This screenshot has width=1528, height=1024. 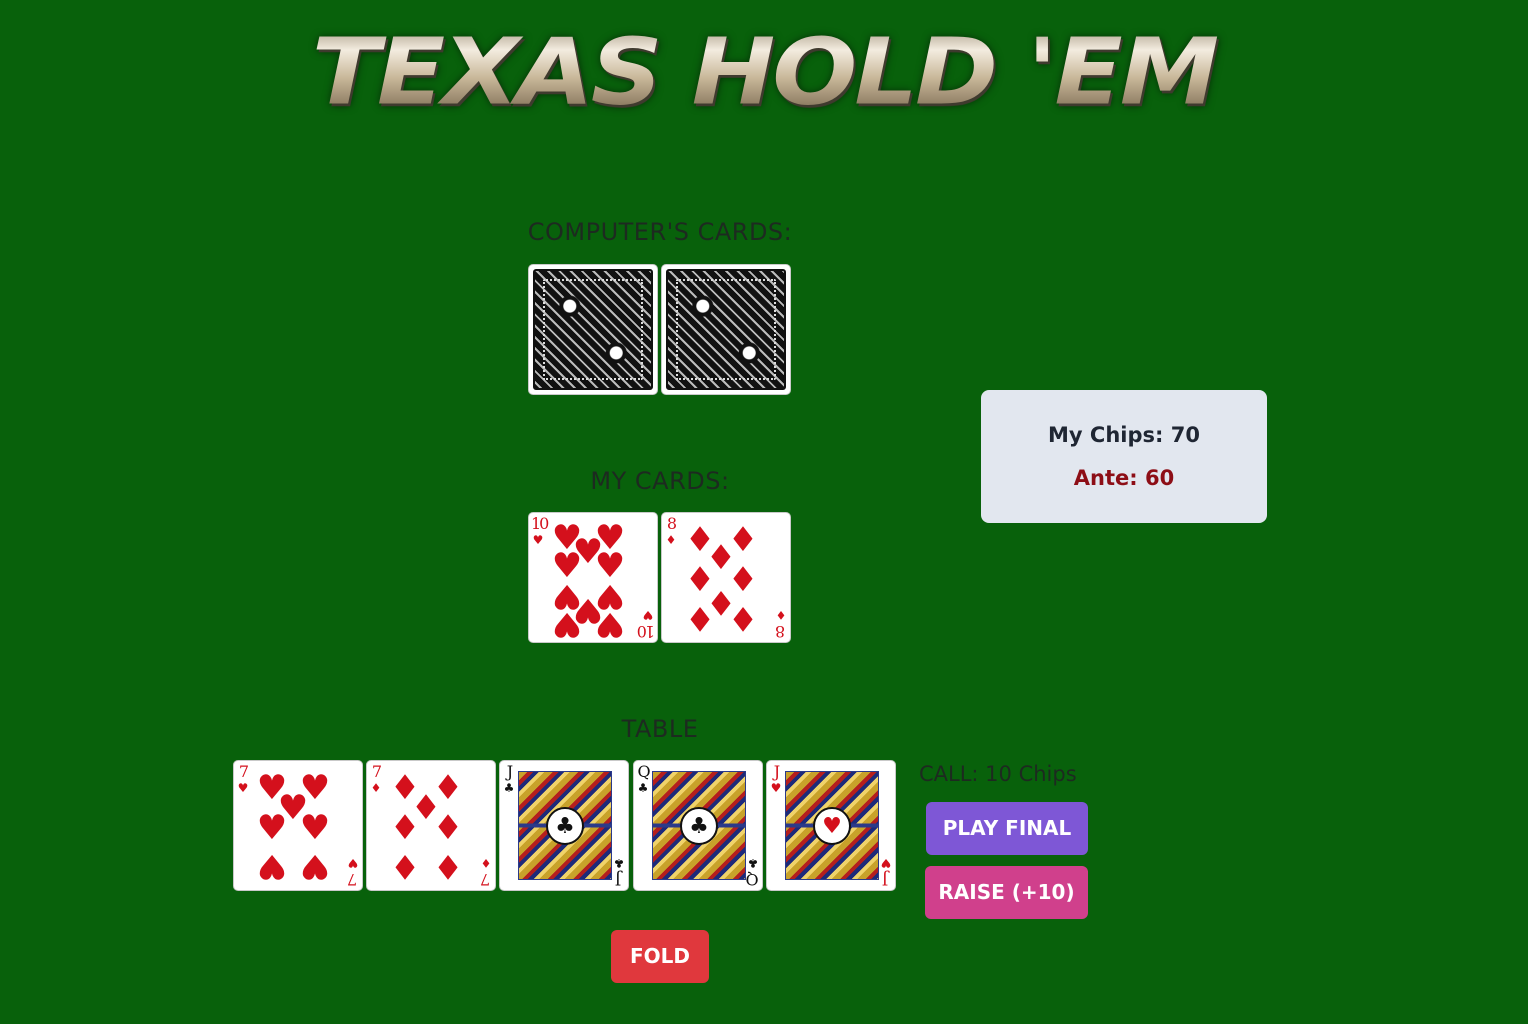 I want to click on ante: Ante: 60, so click(x=1124, y=478).